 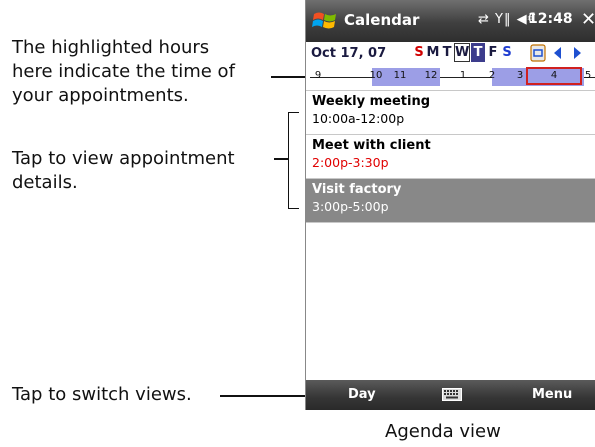 What do you see at coordinates (376, 75) in the screenshot?
I see `timeline-hour: 10` at bounding box center [376, 75].